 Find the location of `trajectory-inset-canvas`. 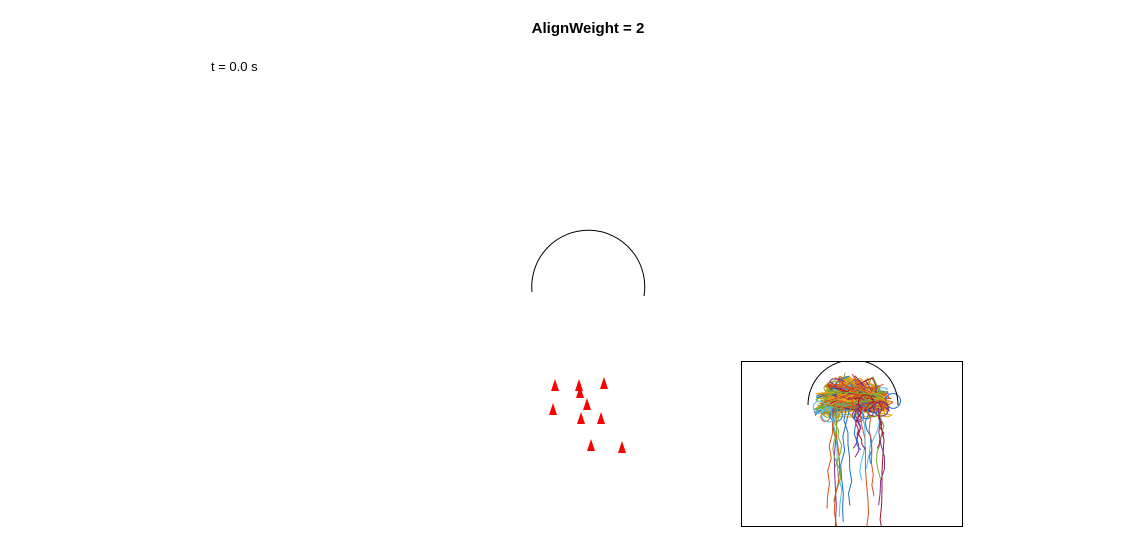

trajectory-inset-canvas is located at coordinates (854, 444).